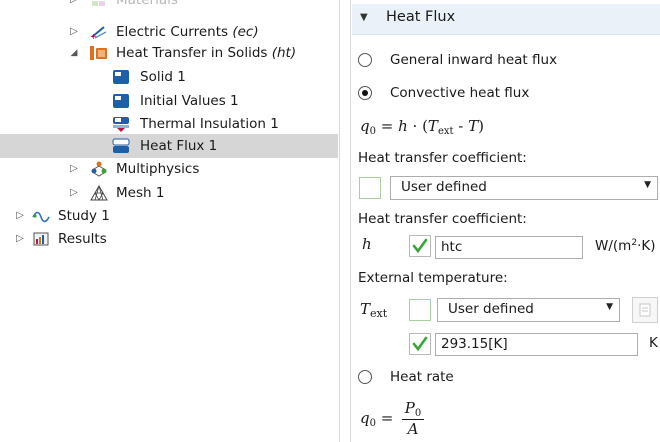  What do you see at coordinates (506, 19) in the screenshot?
I see `section-header-heat-flux: ▼ Heat Flux` at bounding box center [506, 19].